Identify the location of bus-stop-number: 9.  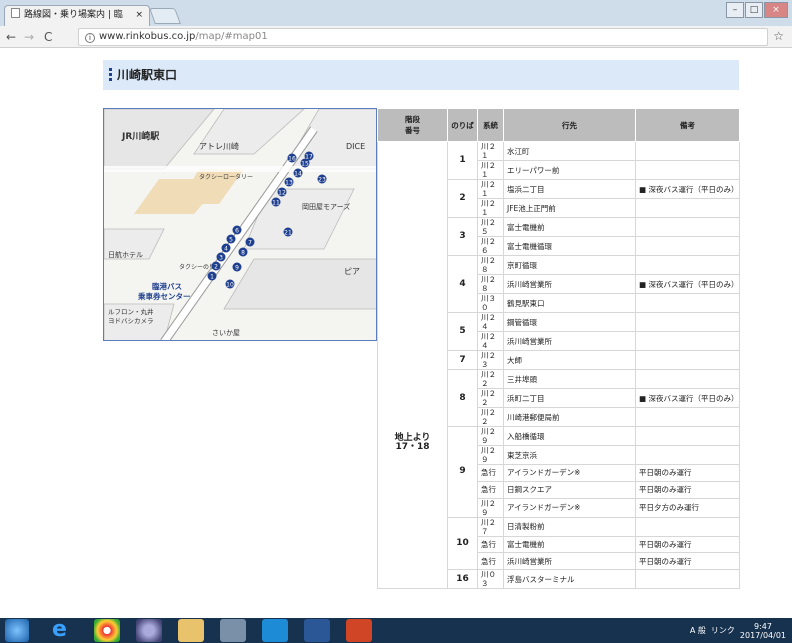
(237, 268).